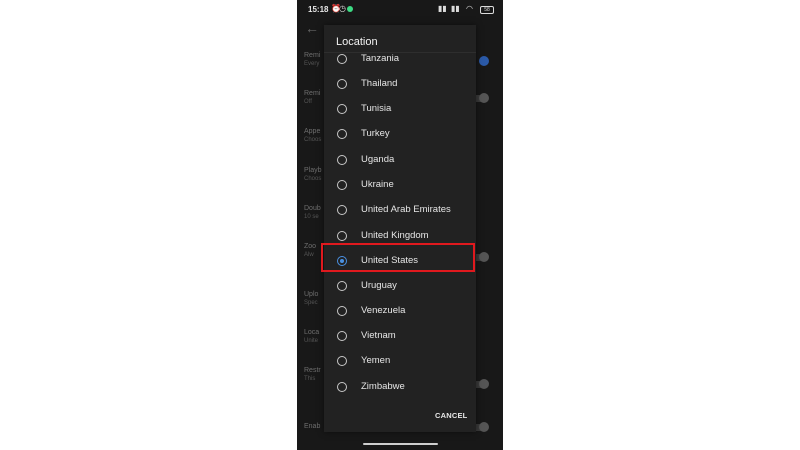 The height and width of the screenshot is (450, 800). What do you see at coordinates (400, 185) in the screenshot?
I see `radio-option: Ukraine` at bounding box center [400, 185].